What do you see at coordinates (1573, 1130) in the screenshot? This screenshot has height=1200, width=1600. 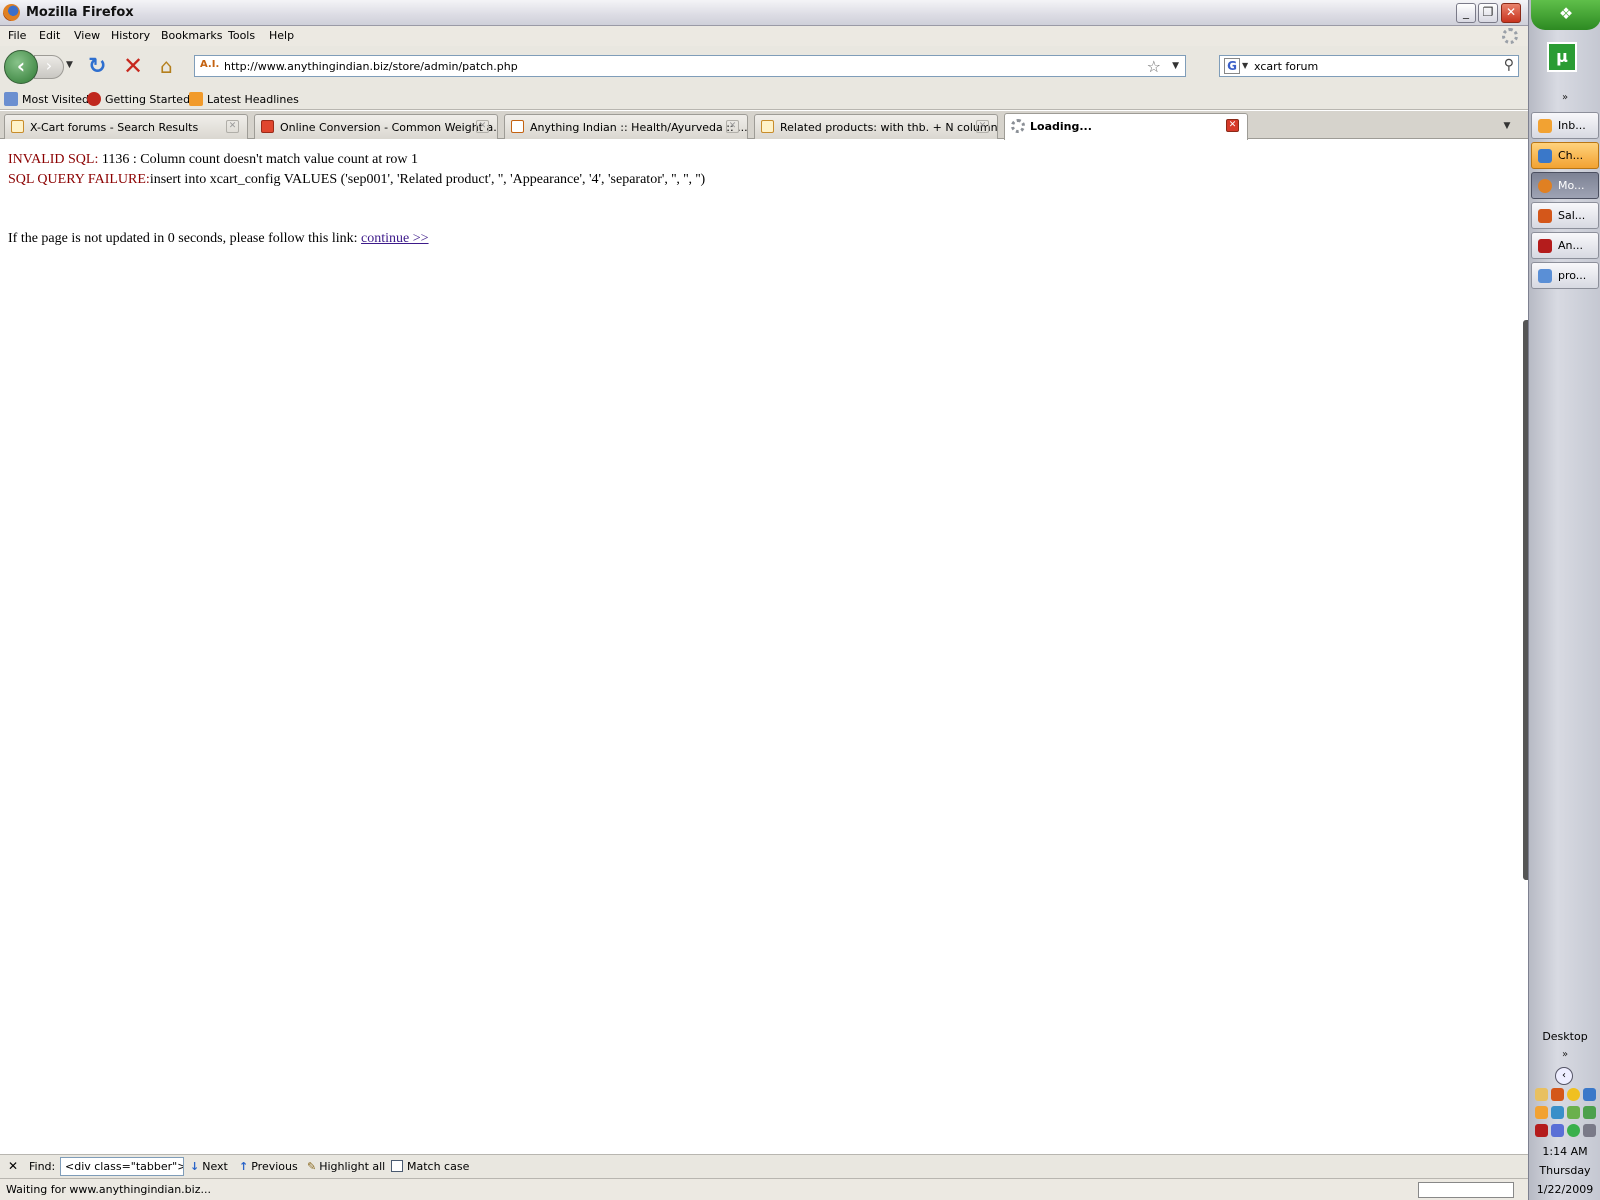 I see `tray-skype-icon` at bounding box center [1573, 1130].